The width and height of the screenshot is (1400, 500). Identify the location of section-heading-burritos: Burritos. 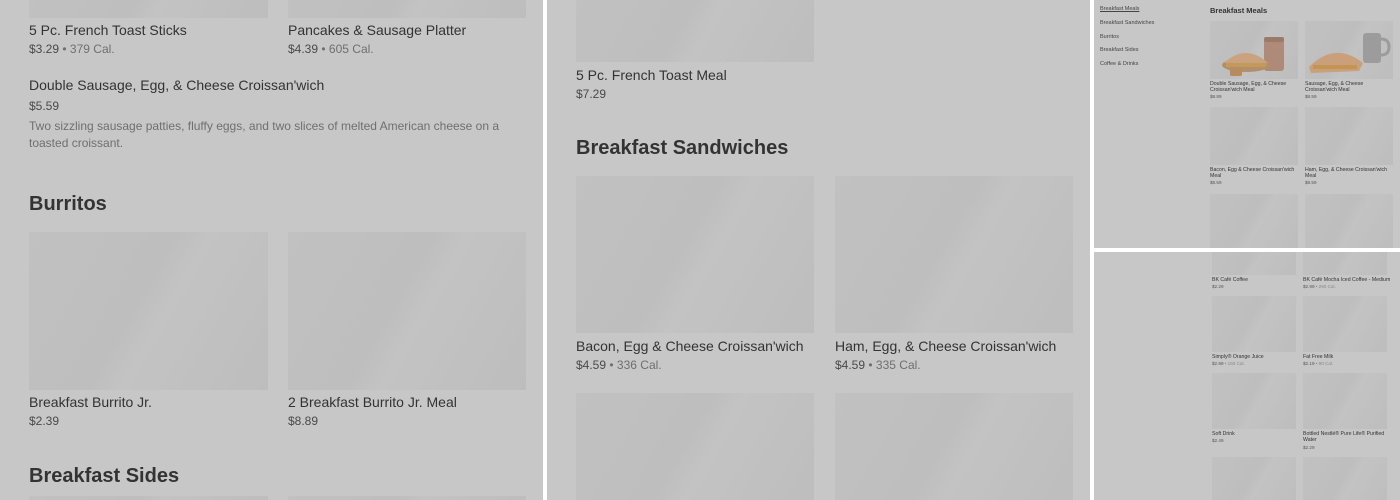
(68, 204).